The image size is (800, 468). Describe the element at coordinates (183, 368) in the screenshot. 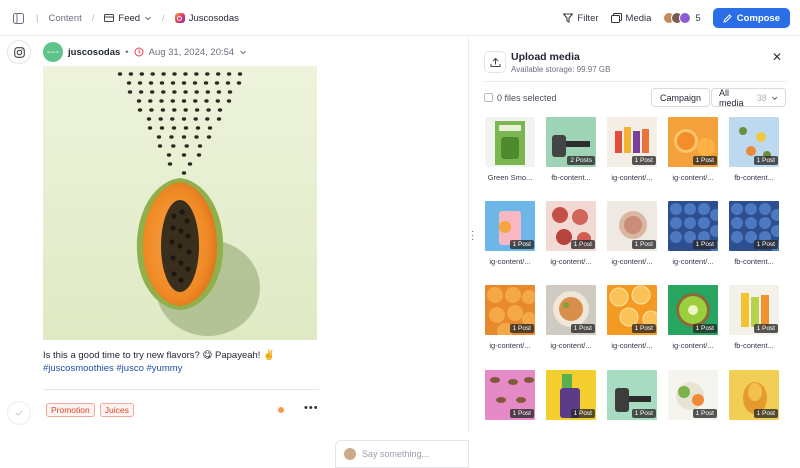

I see `caption-hashtags: #juscosmoothies #jusco #yummy` at that location.